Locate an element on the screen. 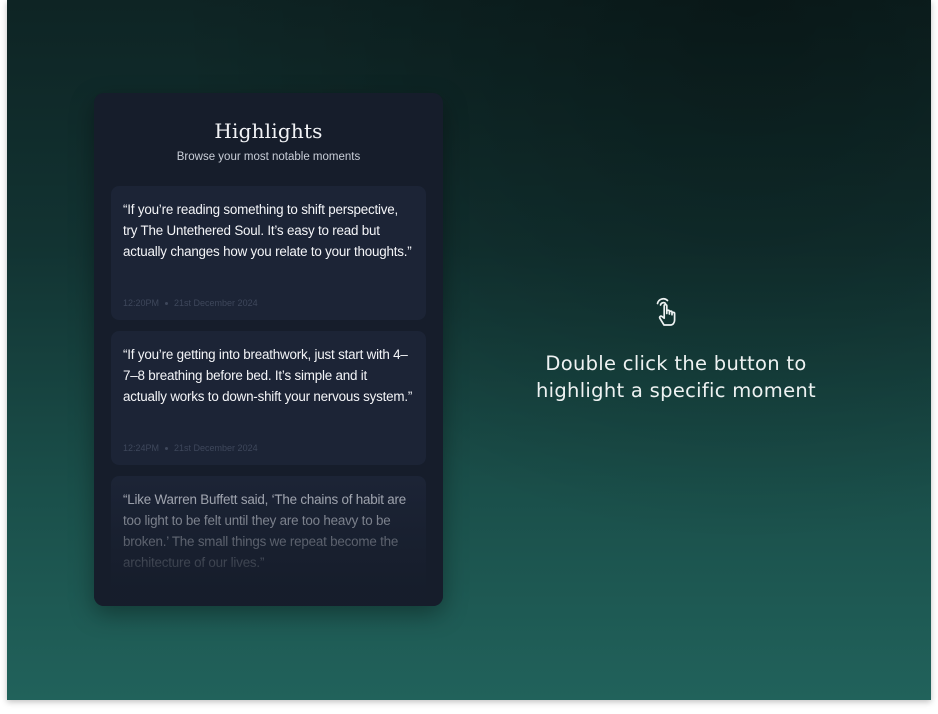  panel-subtitle: Browse your most notable moments is located at coordinates (268, 157).